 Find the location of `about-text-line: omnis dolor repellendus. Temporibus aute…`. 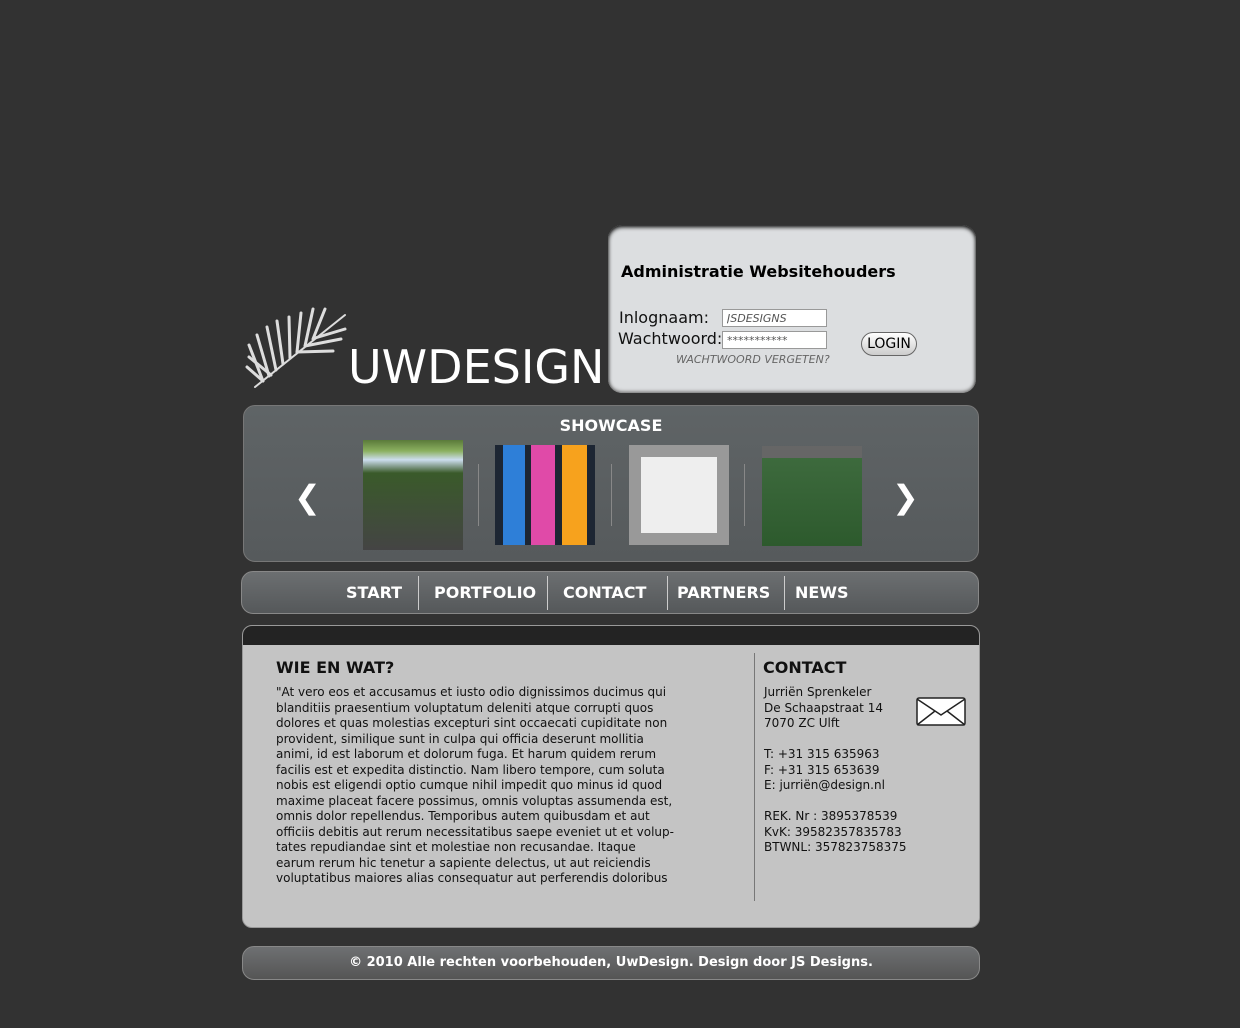

about-text-line: omnis dolor repellendus. Temporibus aute… is located at coordinates (463, 816).